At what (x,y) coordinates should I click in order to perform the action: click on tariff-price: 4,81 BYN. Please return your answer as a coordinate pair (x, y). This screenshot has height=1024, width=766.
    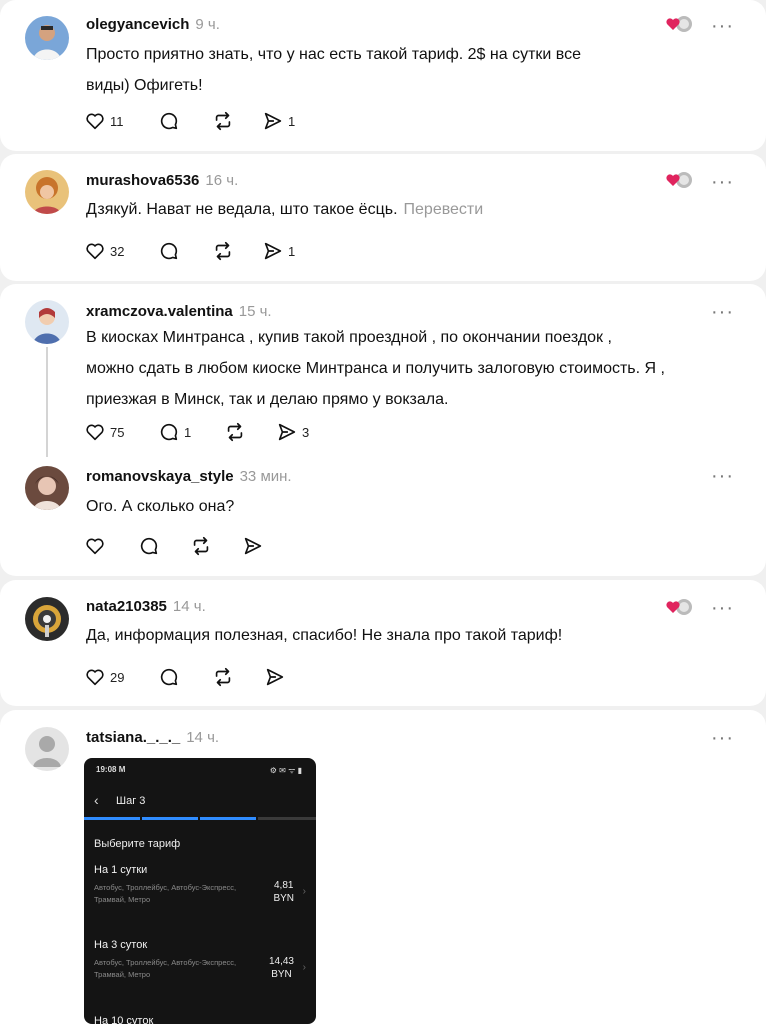
    Looking at the image, I should click on (283, 892).